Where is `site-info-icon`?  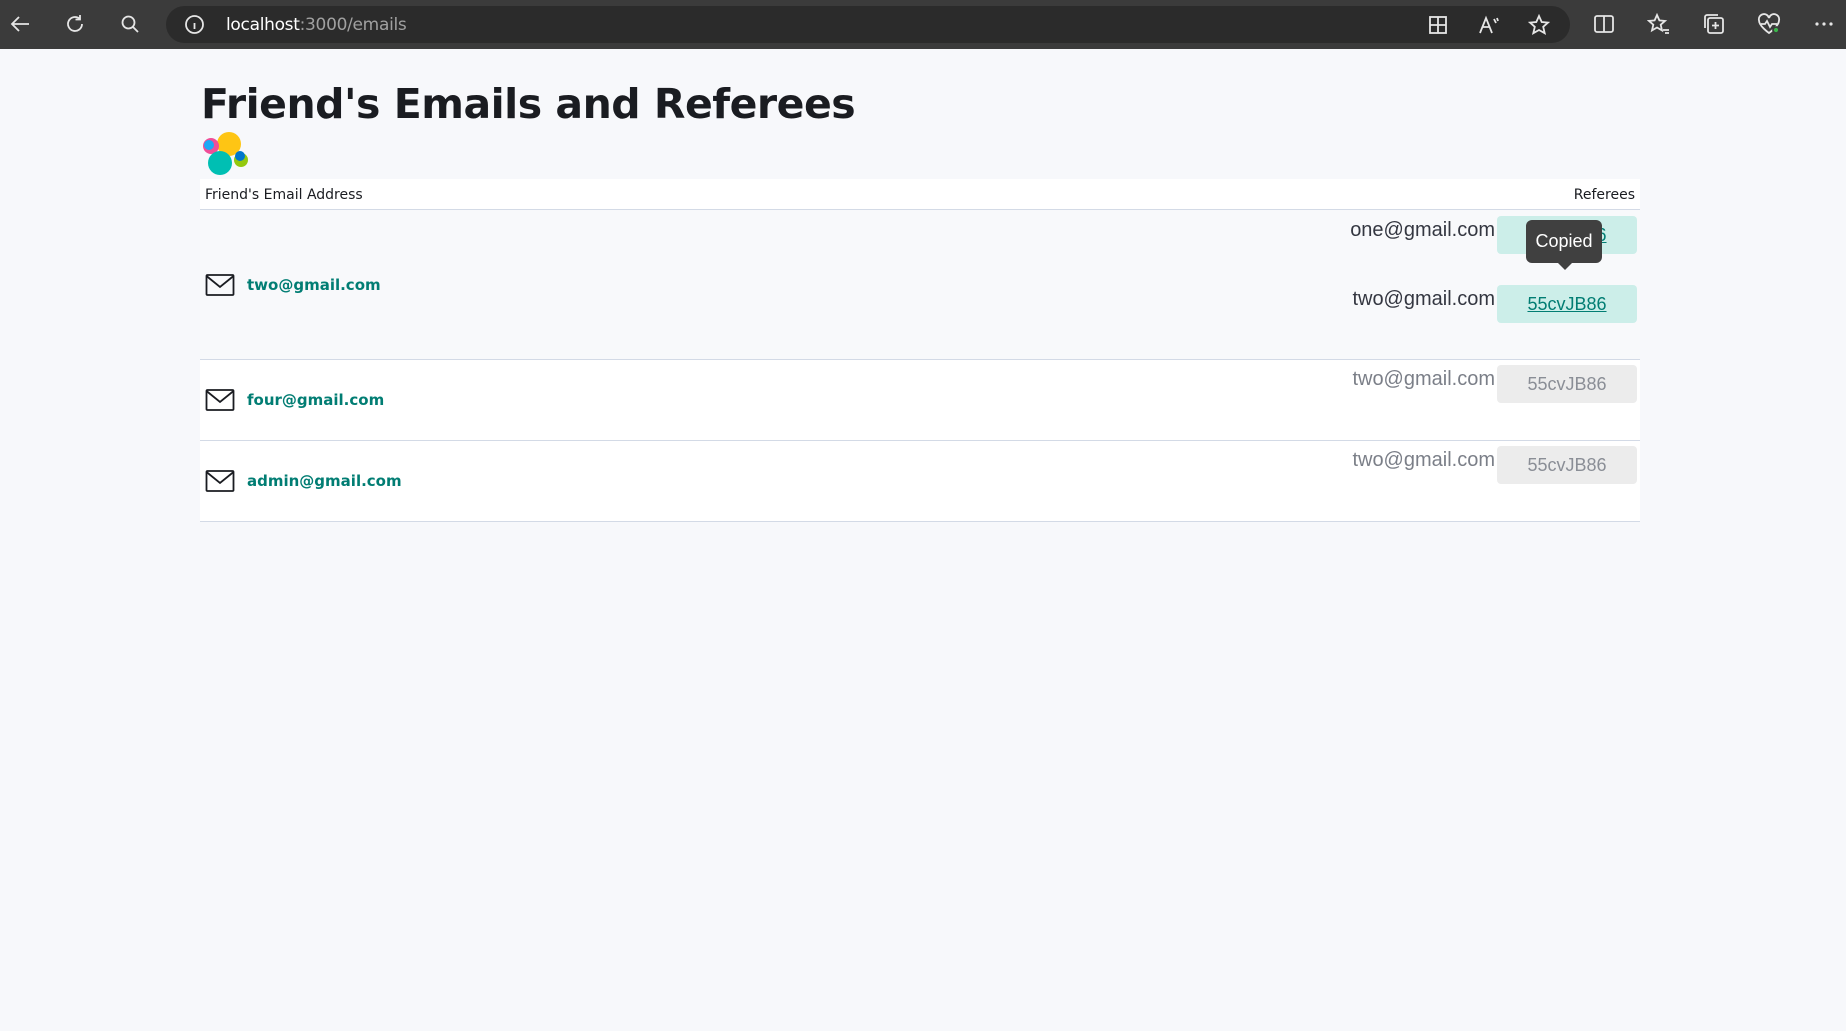 site-info-icon is located at coordinates (194, 24).